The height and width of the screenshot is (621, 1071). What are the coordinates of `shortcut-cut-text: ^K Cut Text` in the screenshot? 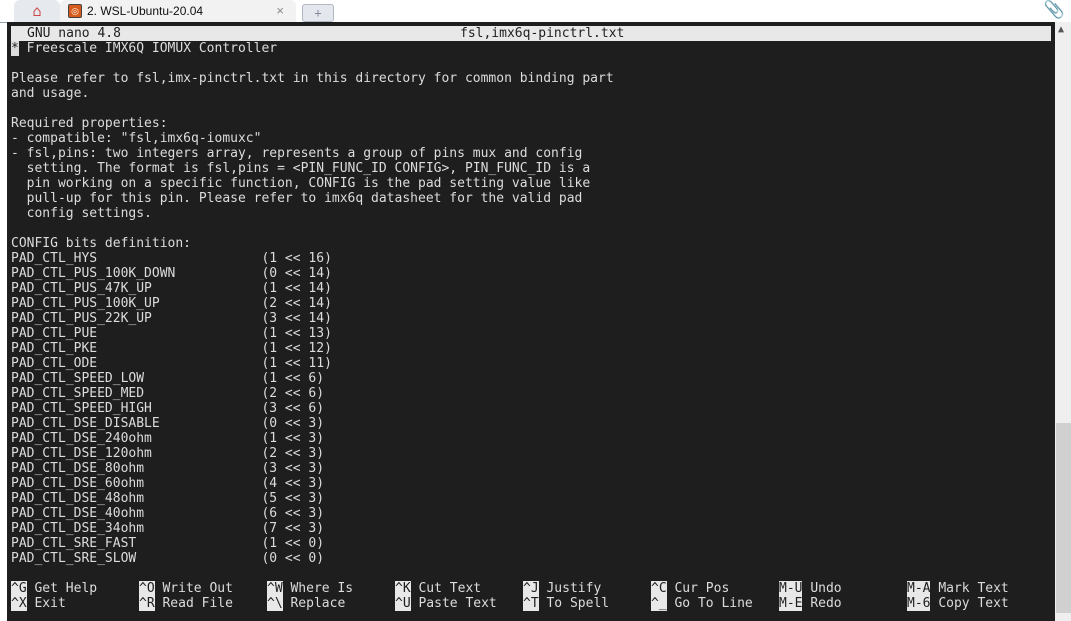 It's located at (438, 588).